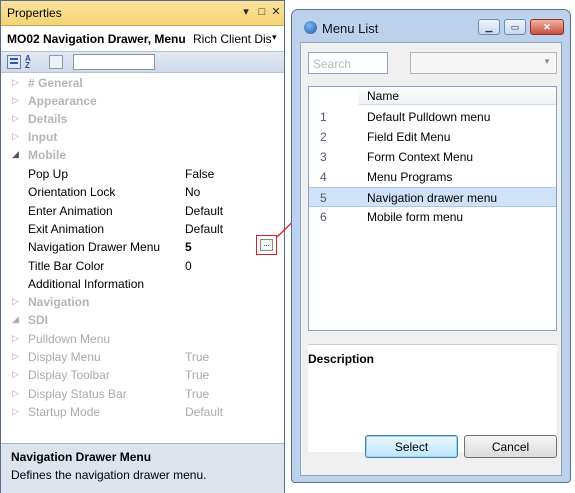 This screenshot has height=493, width=575. I want to click on app-logo-icon, so click(310, 27).